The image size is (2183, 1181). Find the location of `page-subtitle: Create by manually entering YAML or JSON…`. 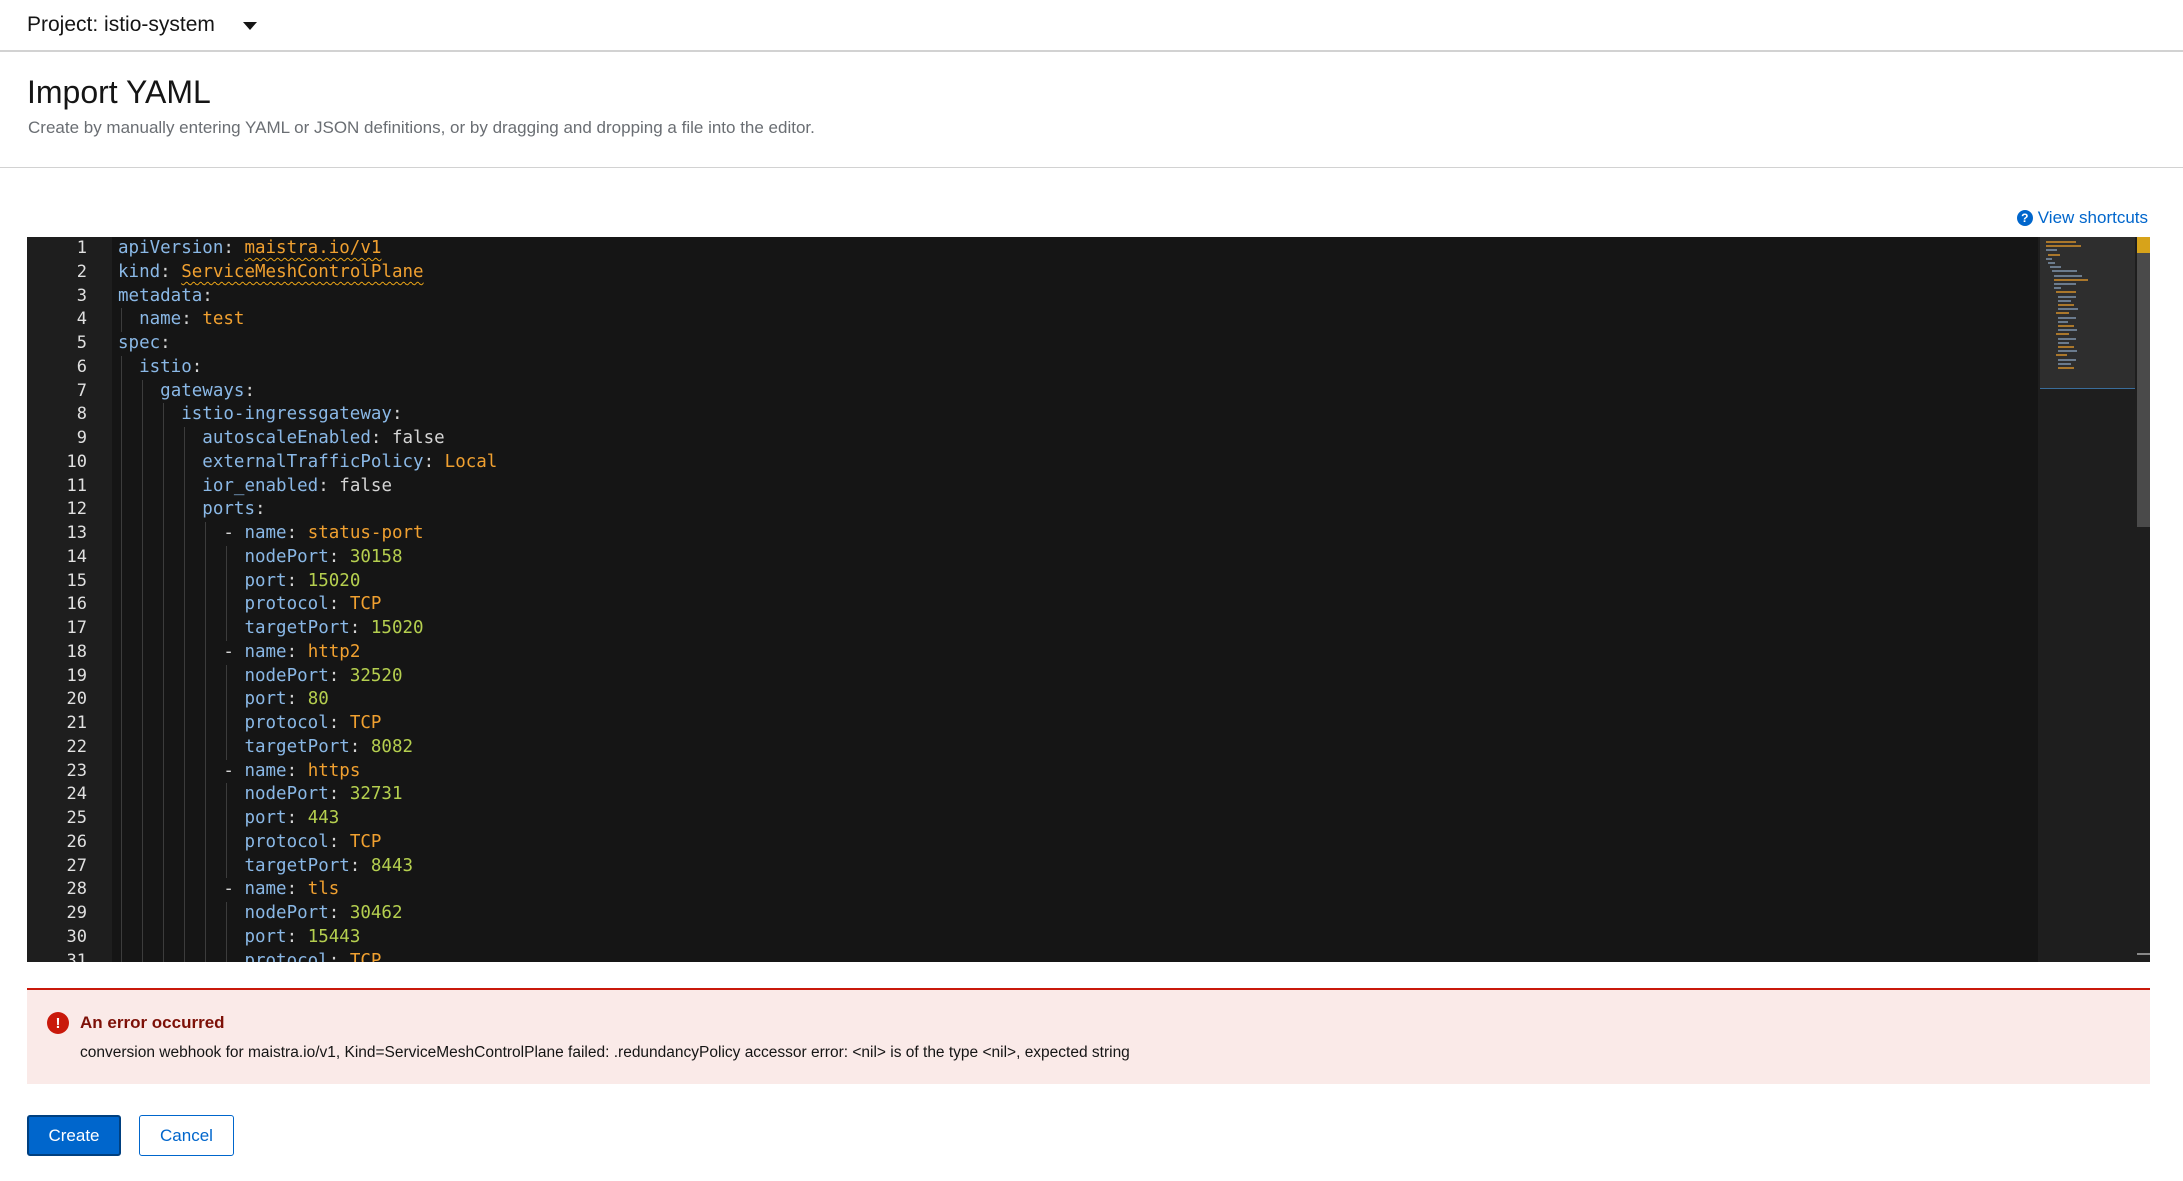

page-subtitle: Create by manually entering YAML or JSON… is located at coordinates (421, 127).